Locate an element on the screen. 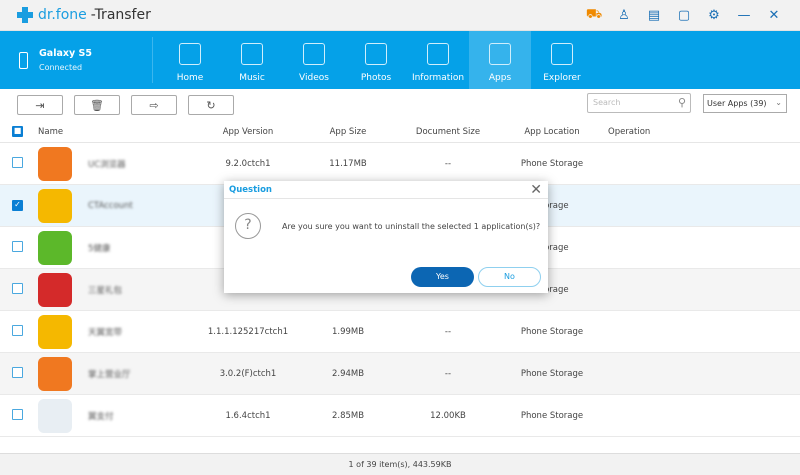  filter-value: User Apps (39) is located at coordinates (737, 103).